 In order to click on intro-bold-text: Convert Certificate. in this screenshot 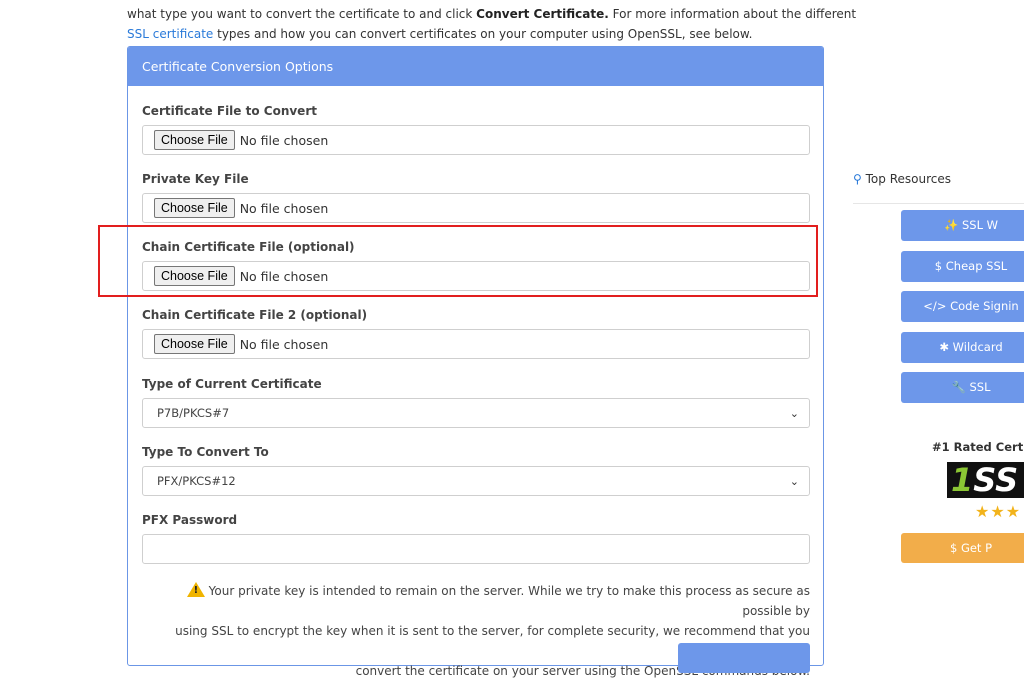, I will do `click(542, 14)`.